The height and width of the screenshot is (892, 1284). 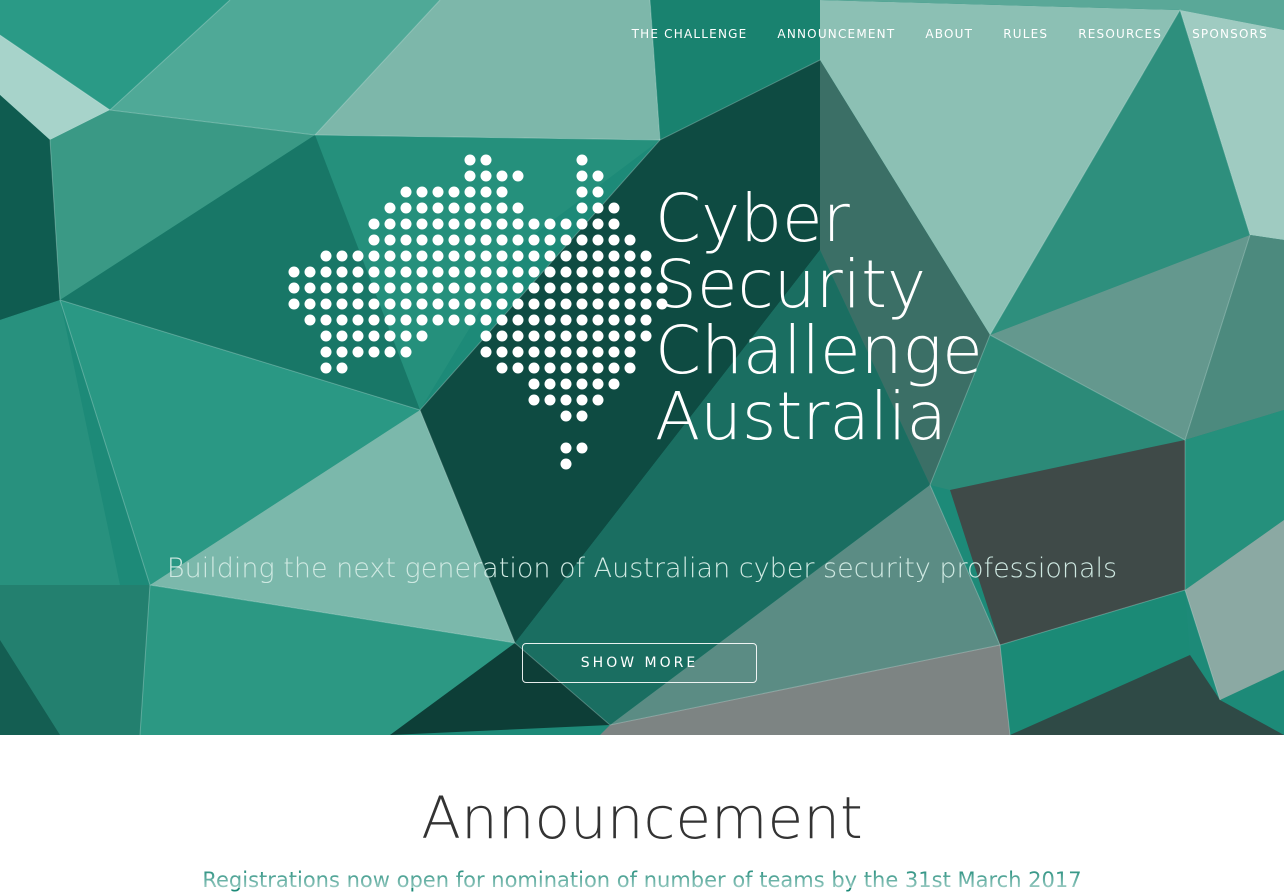 I want to click on hero-title-line: Challenge, so click(x=819, y=350).